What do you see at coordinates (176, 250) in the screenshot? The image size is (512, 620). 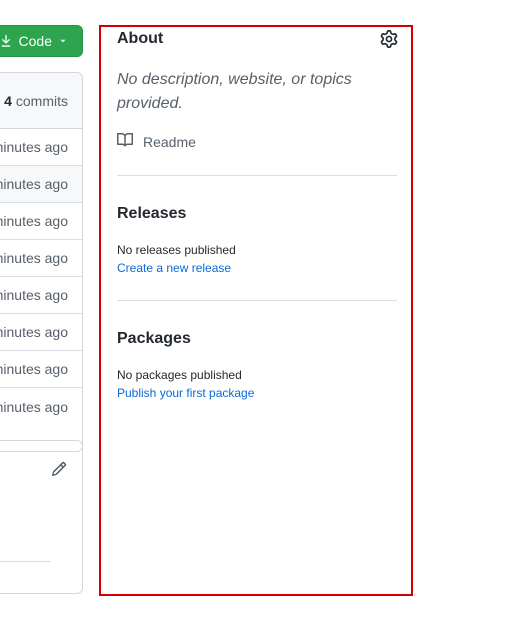 I see `releases-status: No releases published` at bounding box center [176, 250].